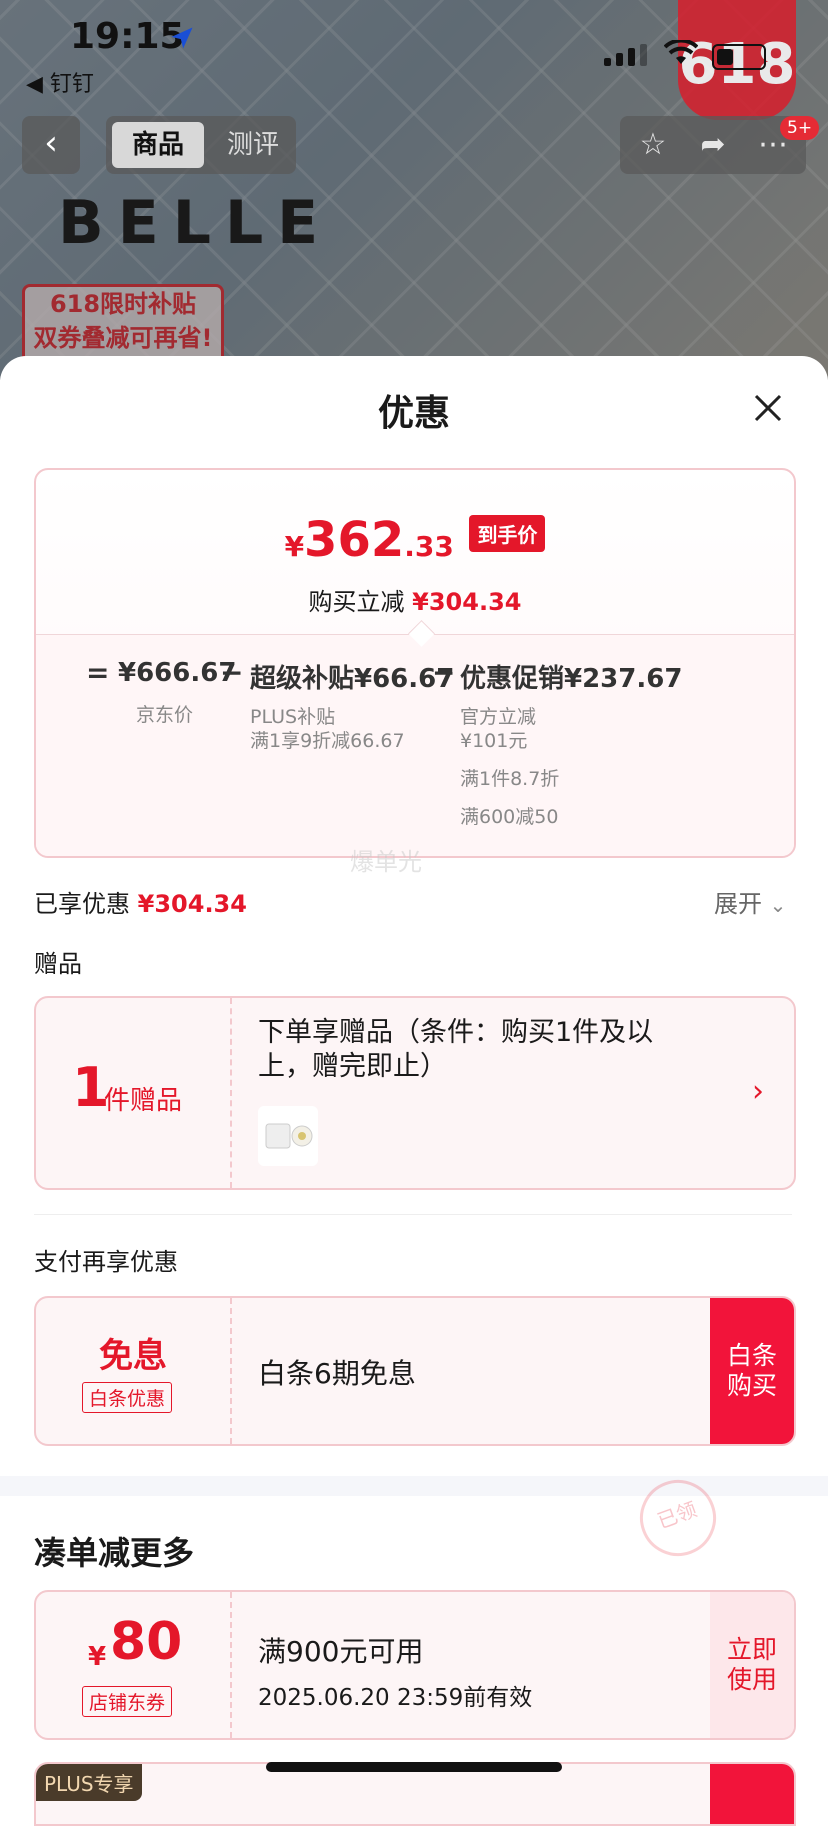 This screenshot has width=828, height=1826. I want to click on star-icon: ☆, so click(653, 145).